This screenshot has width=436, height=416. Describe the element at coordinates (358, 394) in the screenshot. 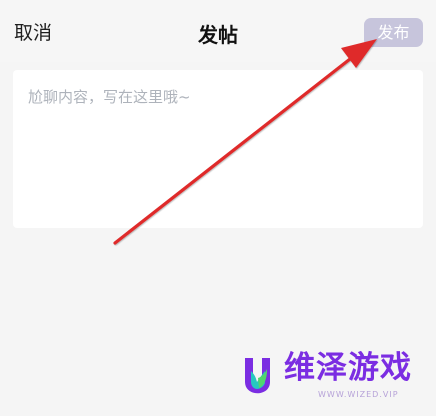

I see `watermark-url-text: WWW.WIZED.VIP` at that location.